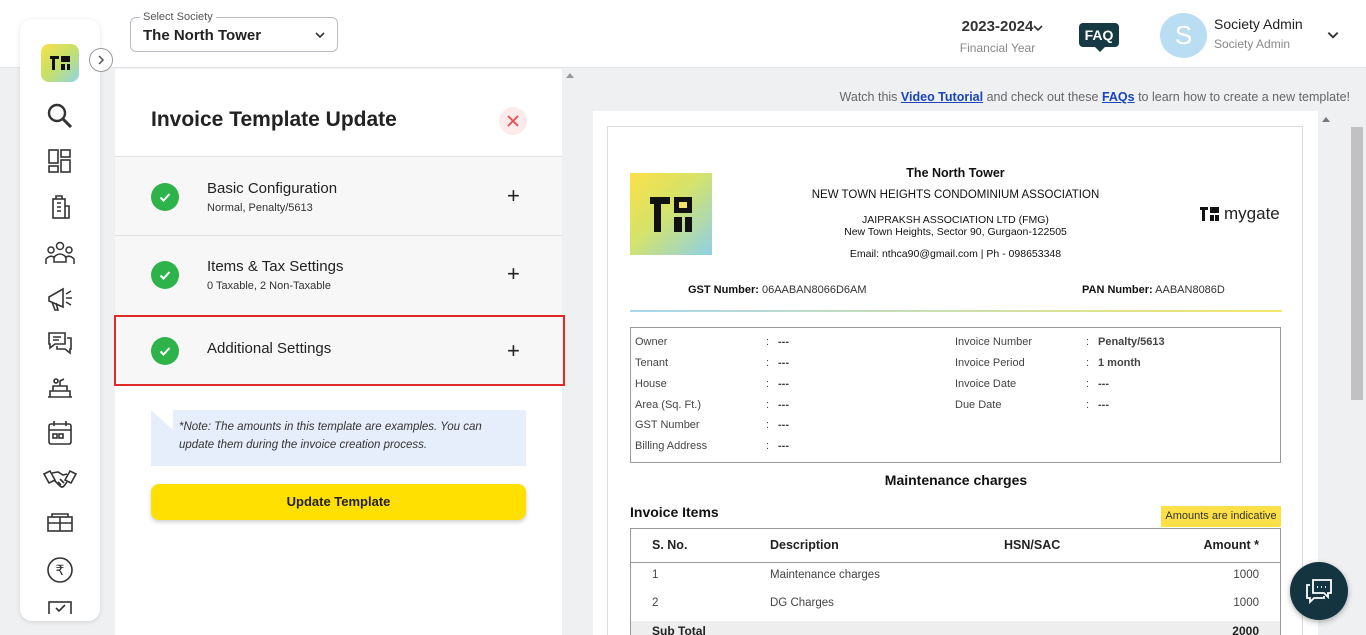  Describe the element at coordinates (1319, 591) in the screenshot. I see `support-chat-button` at that location.